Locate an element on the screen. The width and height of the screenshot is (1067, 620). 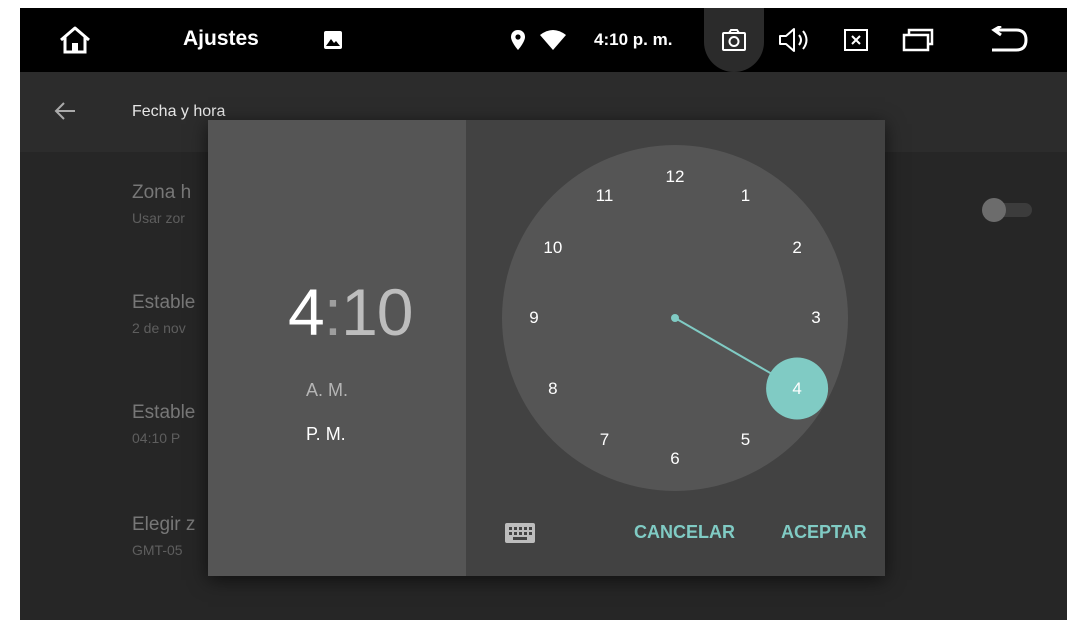
setting-title: Zona h is located at coordinates (162, 192).